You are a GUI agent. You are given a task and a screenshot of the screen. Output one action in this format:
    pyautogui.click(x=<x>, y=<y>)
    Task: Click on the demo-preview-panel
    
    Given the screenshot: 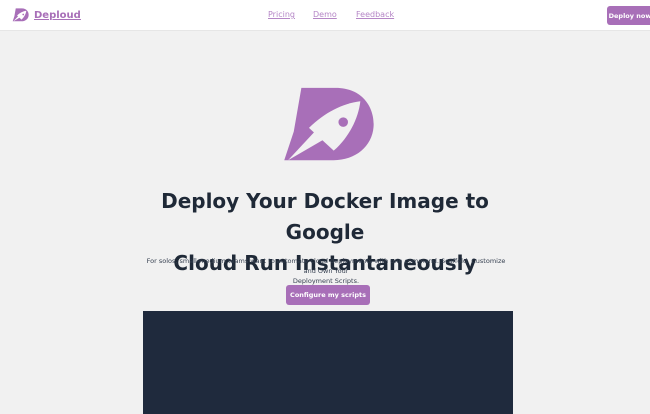 What is the action you would take?
    pyautogui.click(x=328, y=362)
    